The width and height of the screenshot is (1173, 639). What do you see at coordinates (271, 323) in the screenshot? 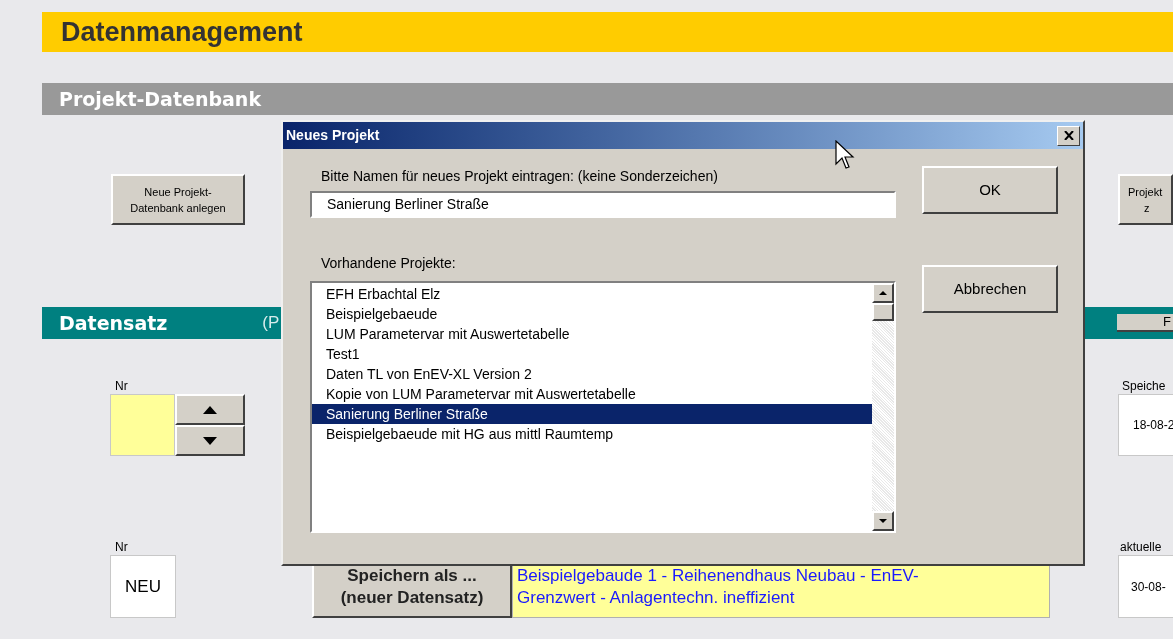
I see `section-subtitle: (P` at bounding box center [271, 323].